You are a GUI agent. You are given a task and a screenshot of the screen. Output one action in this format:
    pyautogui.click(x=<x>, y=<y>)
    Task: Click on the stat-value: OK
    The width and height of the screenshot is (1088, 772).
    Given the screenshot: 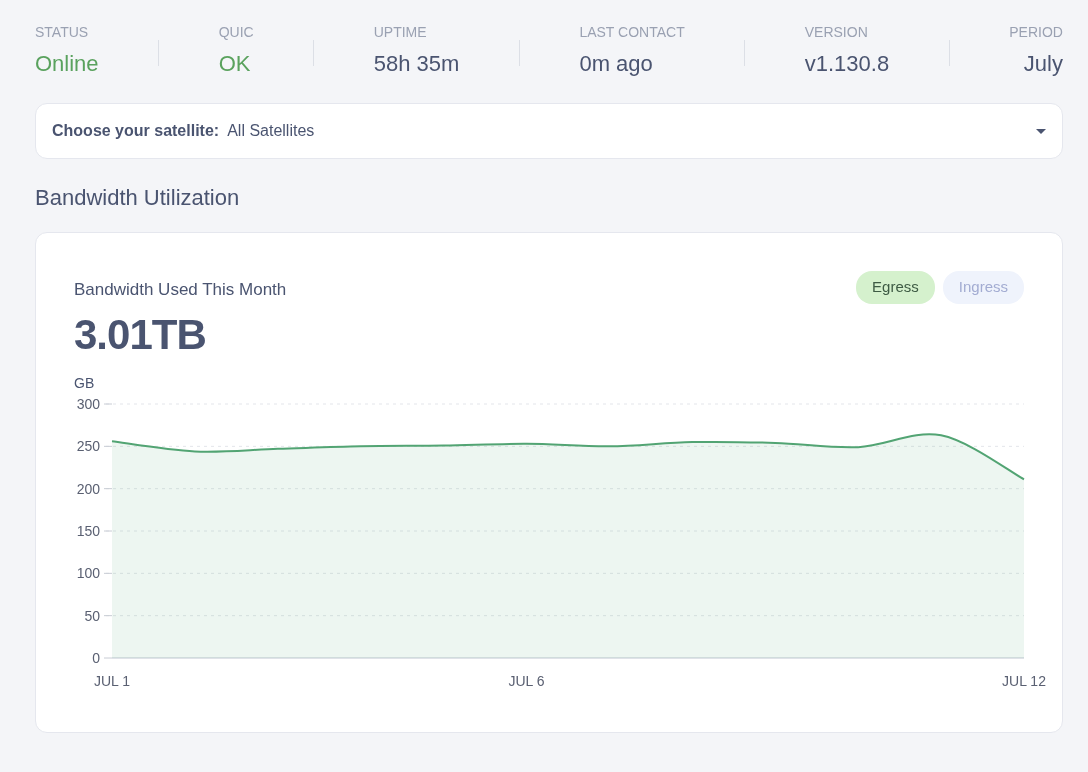 What is the action you would take?
    pyautogui.click(x=235, y=64)
    